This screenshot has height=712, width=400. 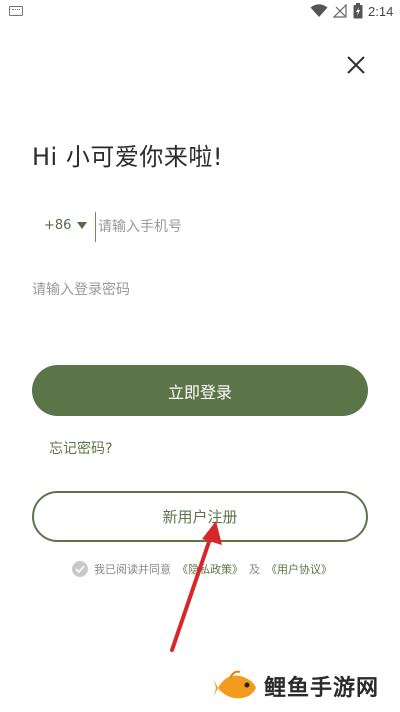 I want to click on country-code-label: +86, so click(x=58, y=225).